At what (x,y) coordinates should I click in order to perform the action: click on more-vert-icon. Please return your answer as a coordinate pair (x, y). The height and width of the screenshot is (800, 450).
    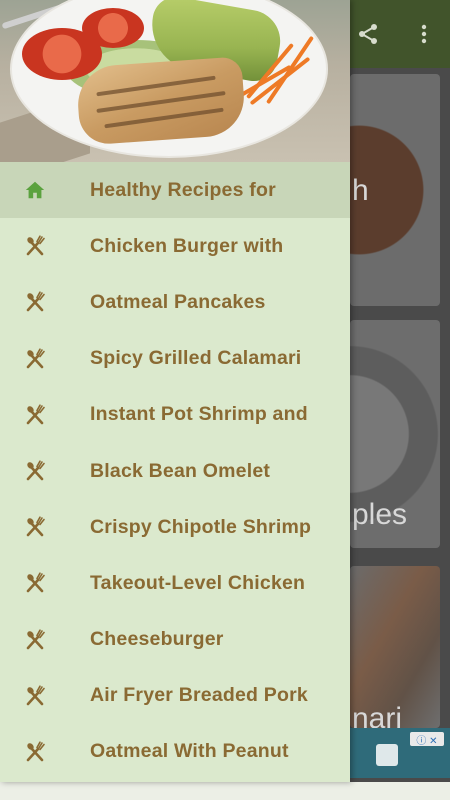
    Looking at the image, I should click on (424, 34).